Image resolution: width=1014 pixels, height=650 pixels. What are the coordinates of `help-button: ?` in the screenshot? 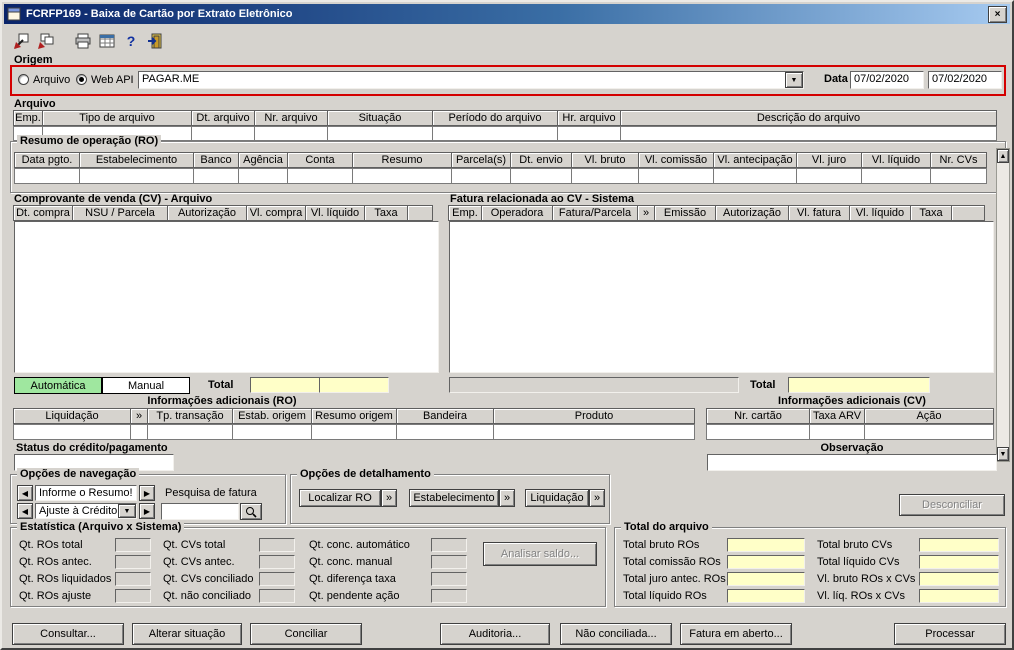 It's located at (131, 41).